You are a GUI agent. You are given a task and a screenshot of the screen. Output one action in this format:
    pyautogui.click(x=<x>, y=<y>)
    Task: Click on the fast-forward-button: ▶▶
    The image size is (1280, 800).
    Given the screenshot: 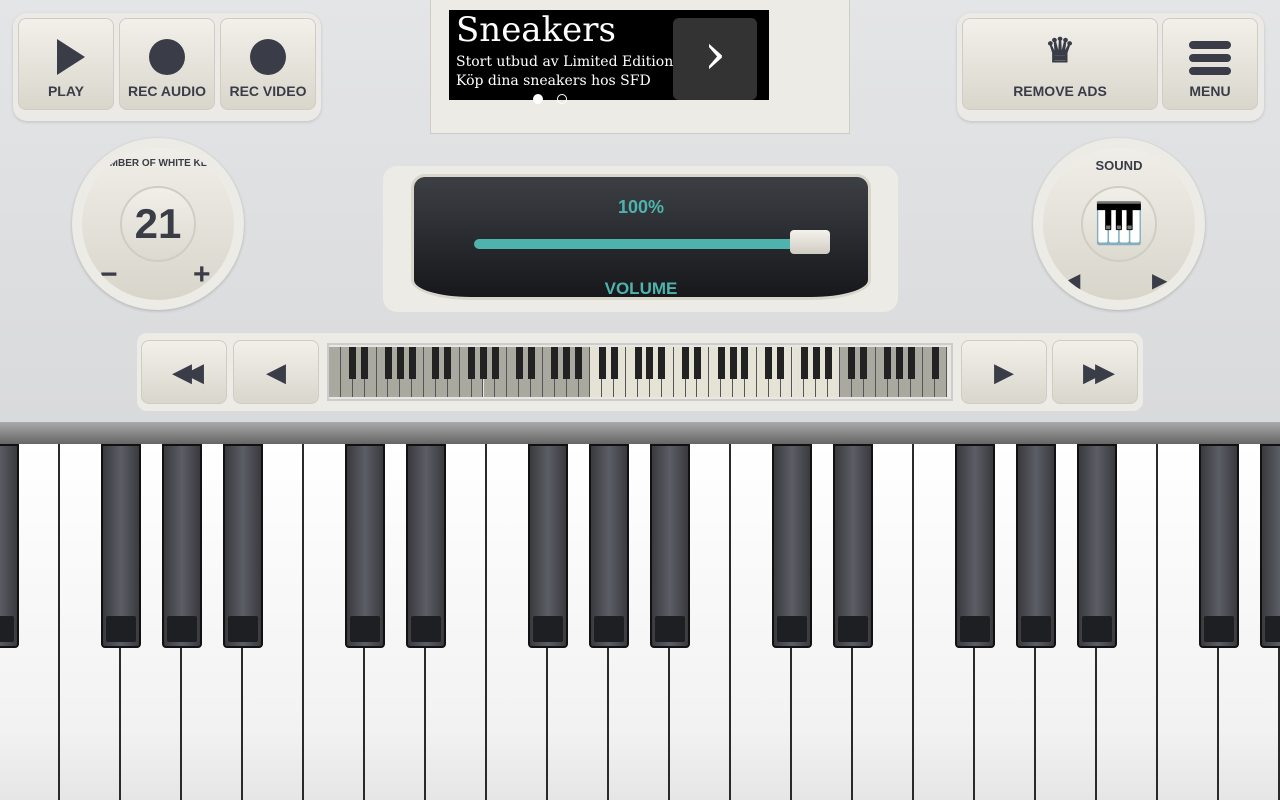 What is the action you would take?
    pyautogui.click(x=1095, y=372)
    